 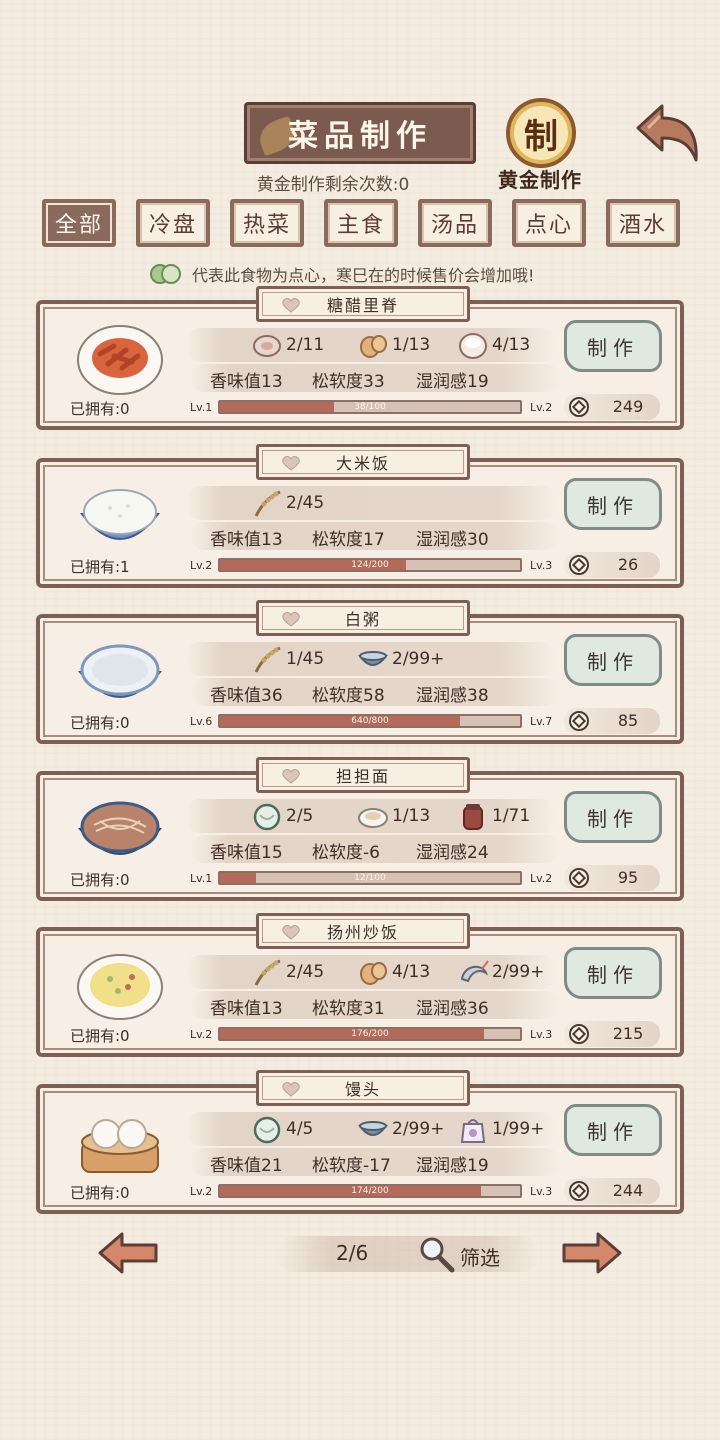 I want to click on prev-page-arrow-icon, so click(x=128, y=1253).